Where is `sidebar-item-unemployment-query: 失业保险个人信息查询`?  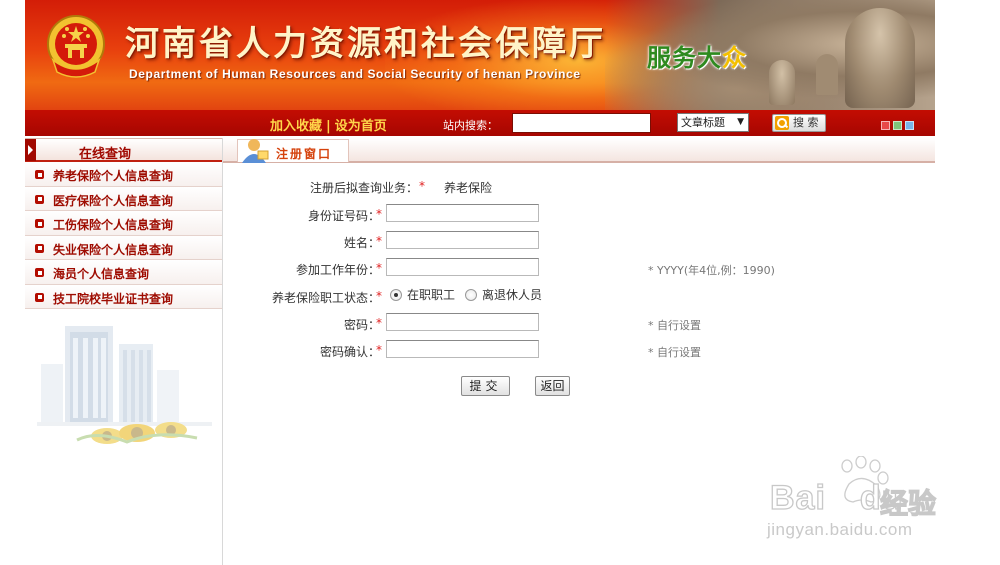 sidebar-item-unemployment-query: 失业保险个人信息查询 is located at coordinates (123, 247).